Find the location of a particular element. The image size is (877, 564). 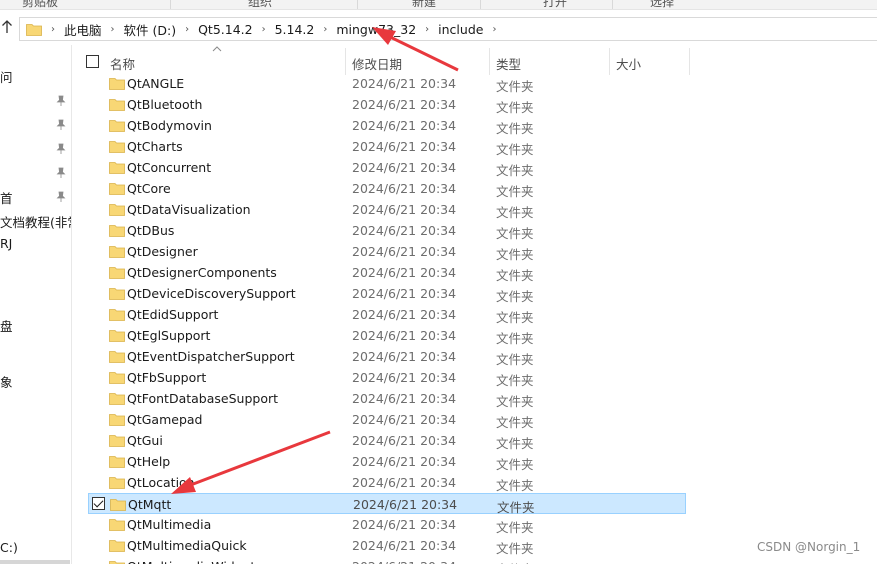

file-row: QtMultimediaQuick 2024/6/21 20:34 文件夹 is located at coordinates (387, 545).